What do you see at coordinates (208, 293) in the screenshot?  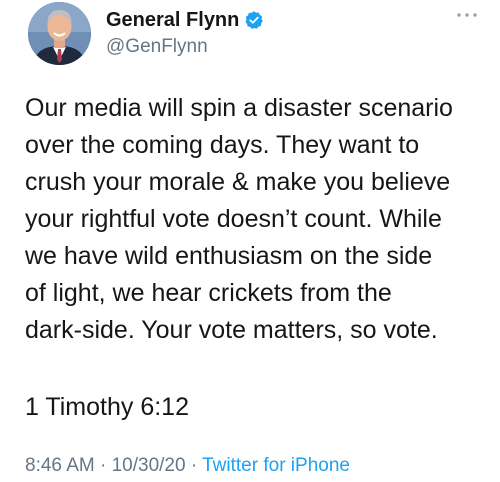 I see `tweet-body-line: of light, we hear crickets from the` at bounding box center [208, 293].